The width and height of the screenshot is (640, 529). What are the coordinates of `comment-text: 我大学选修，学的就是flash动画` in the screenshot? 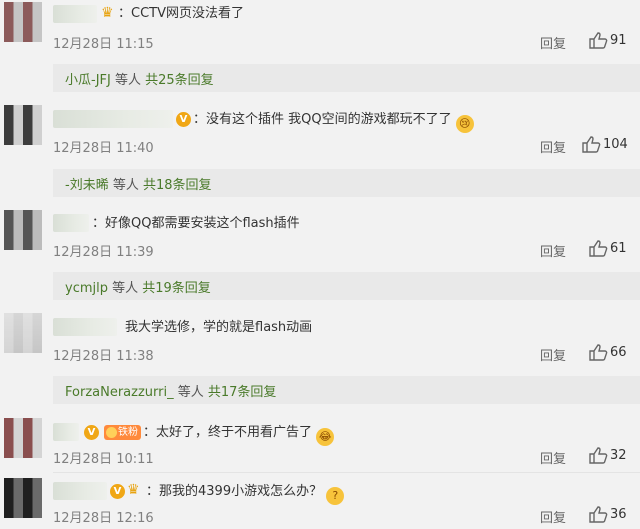 It's located at (219, 327).